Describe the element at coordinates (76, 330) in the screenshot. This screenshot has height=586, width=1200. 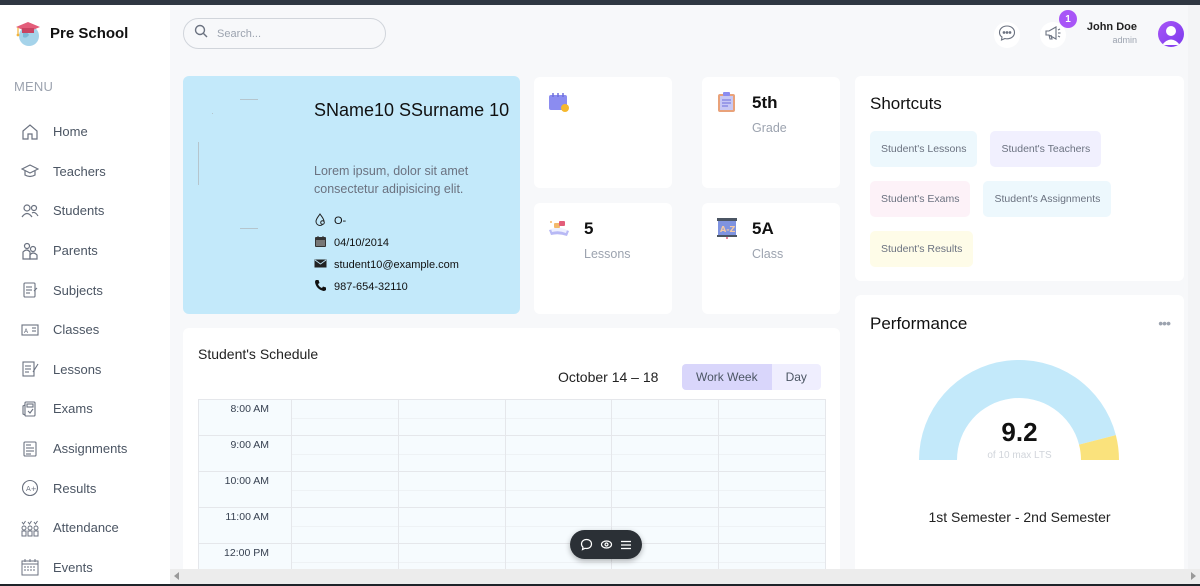
I see `sidebar-item-label: Classes` at that location.